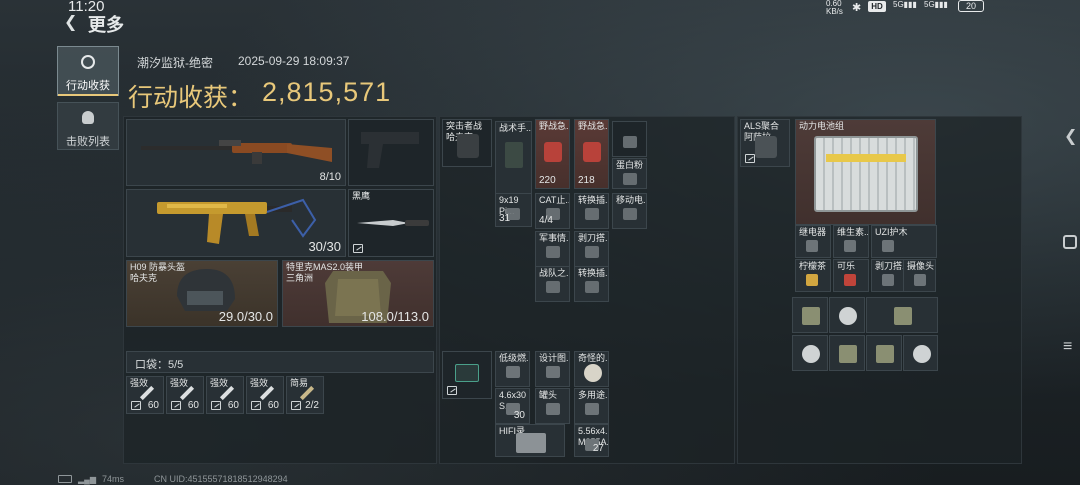  I want to click on tactical-kit-icon, so click(514, 155).